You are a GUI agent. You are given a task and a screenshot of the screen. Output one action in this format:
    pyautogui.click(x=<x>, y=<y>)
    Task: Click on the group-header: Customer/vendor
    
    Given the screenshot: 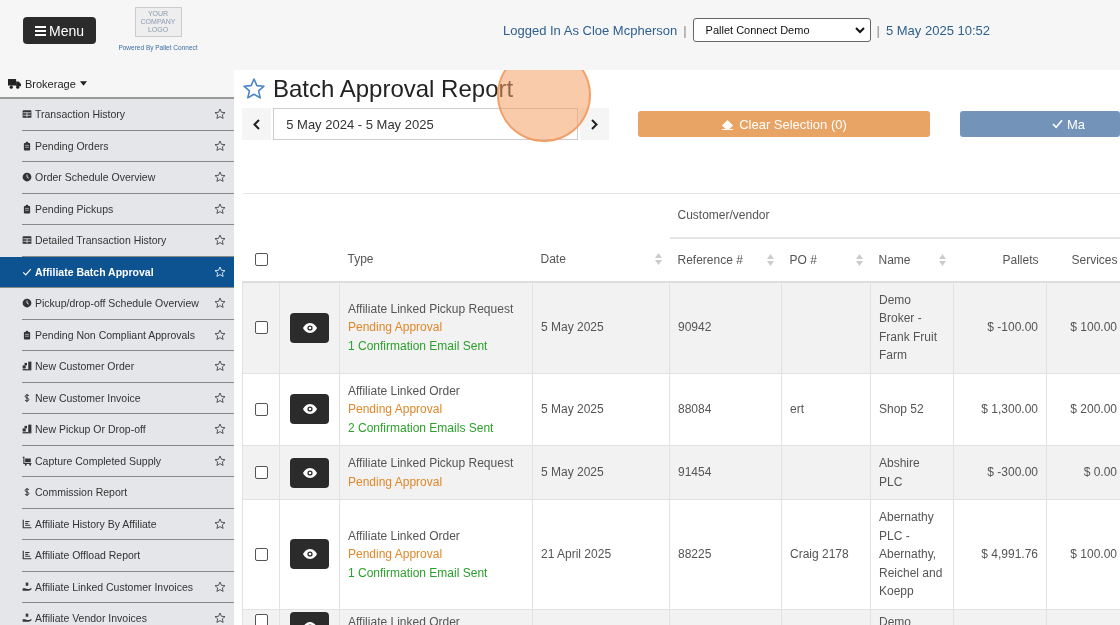 What is the action you would take?
    pyautogui.click(x=723, y=215)
    